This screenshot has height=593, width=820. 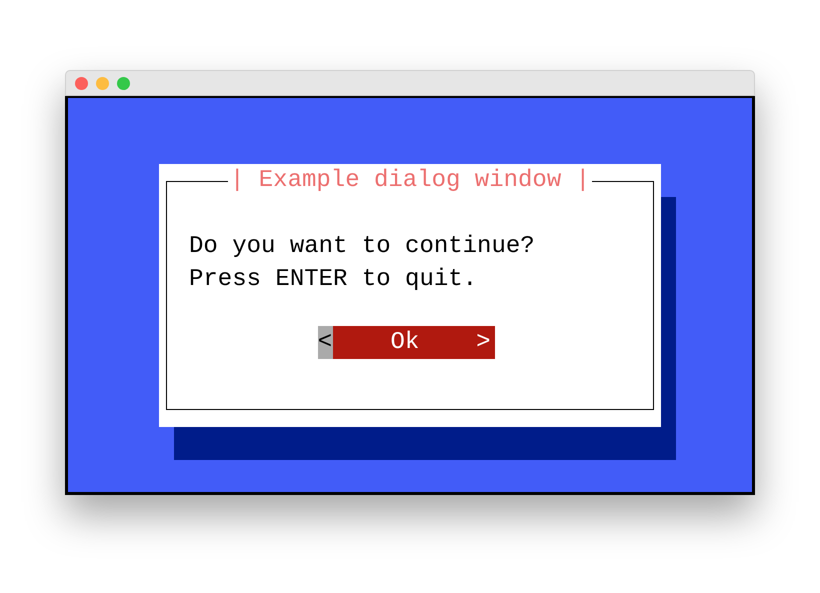 I want to click on message-text: Do you want to continue?, so click(x=362, y=247).